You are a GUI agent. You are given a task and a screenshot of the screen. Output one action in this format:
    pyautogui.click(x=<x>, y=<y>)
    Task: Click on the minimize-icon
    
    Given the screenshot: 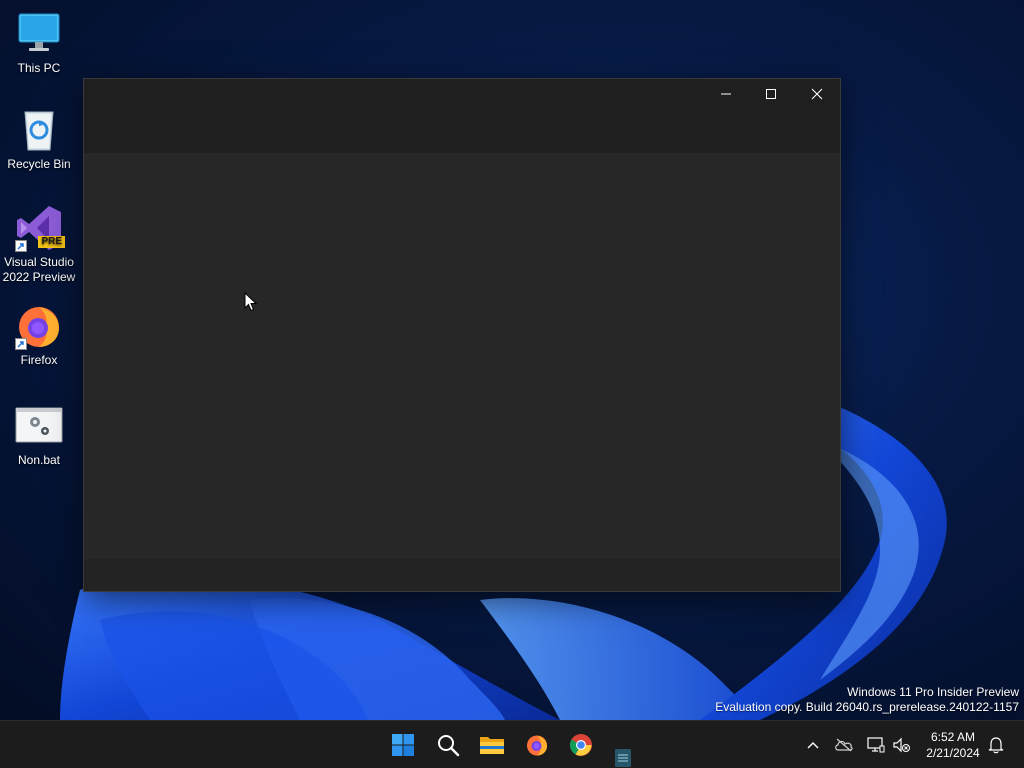 What is the action you would take?
    pyautogui.click(x=726, y=94)
    